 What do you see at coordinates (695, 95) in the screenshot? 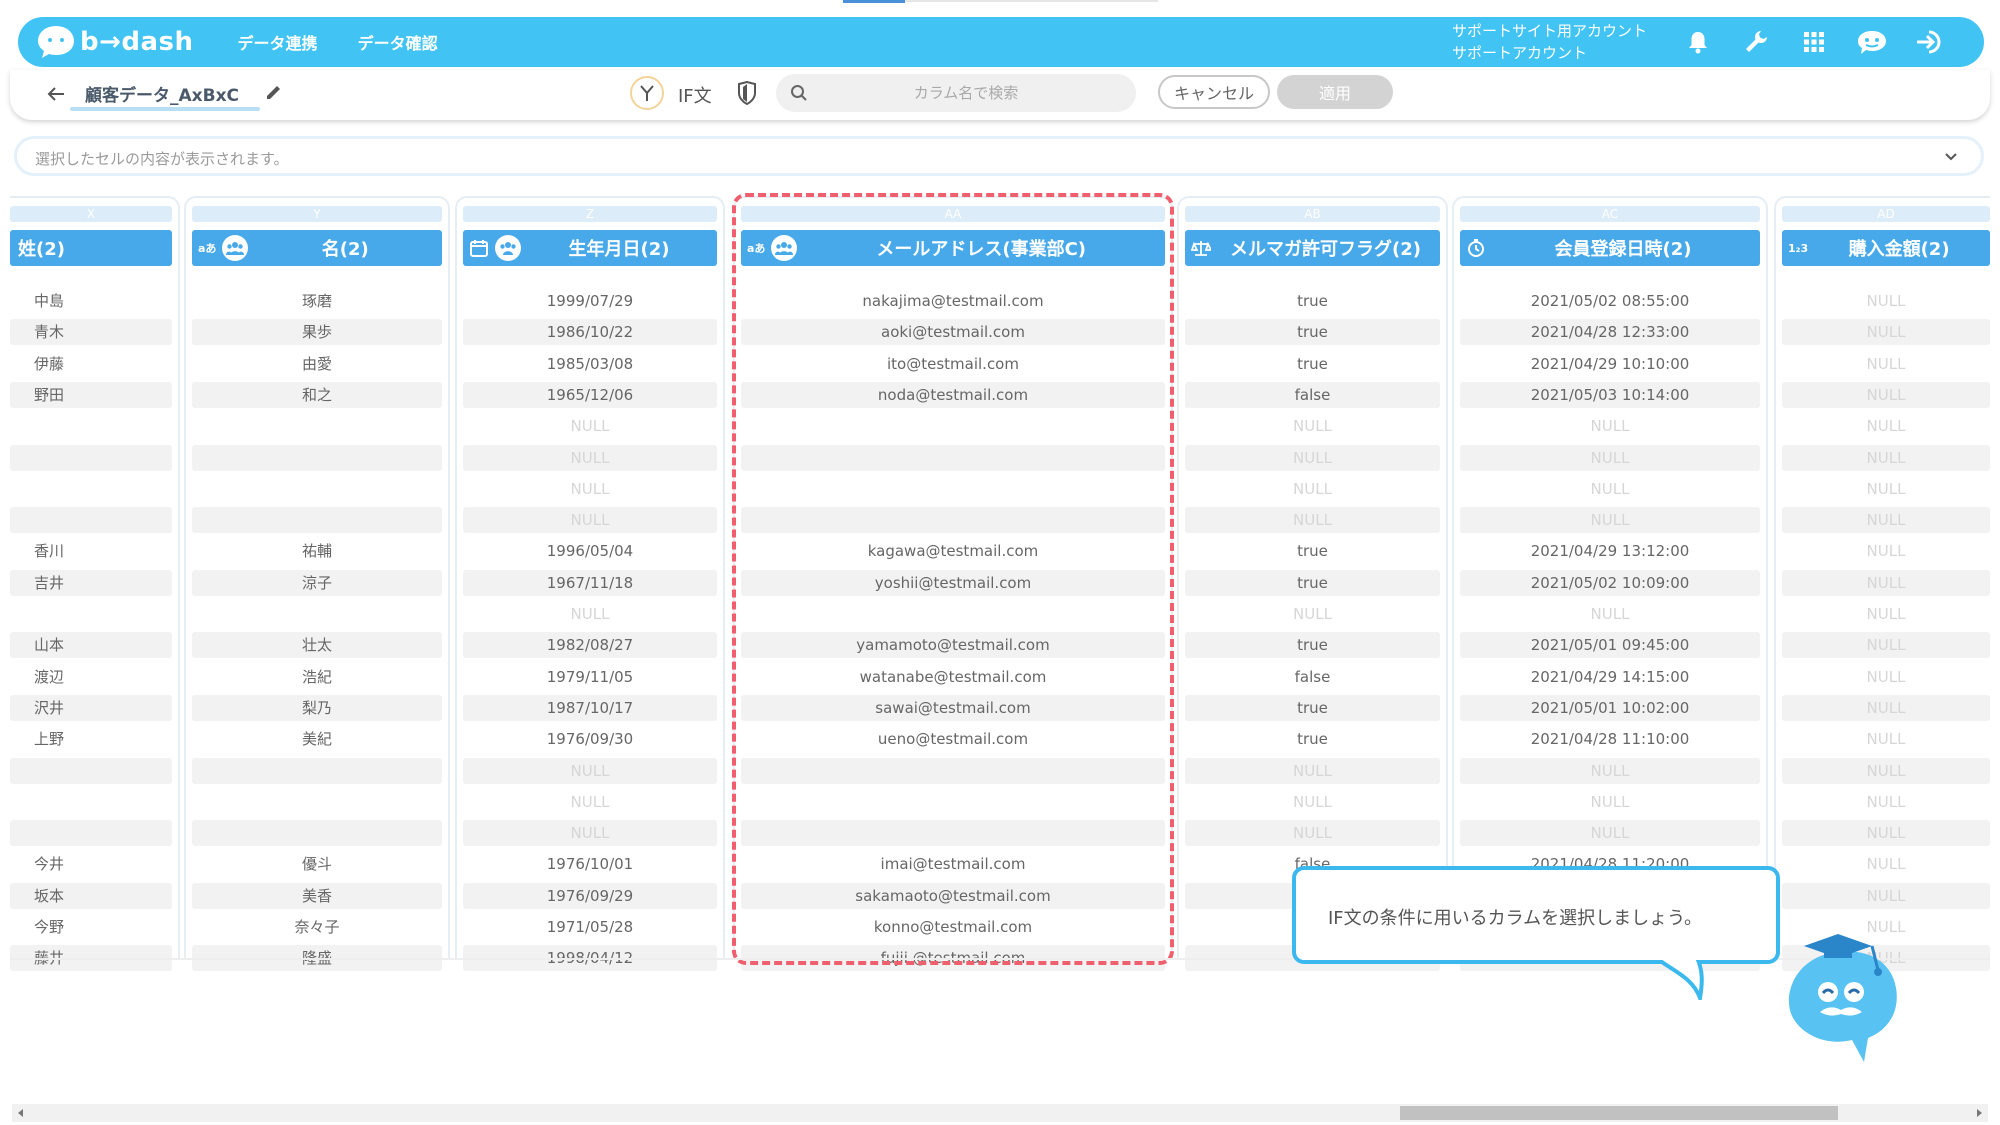
I see `if-statement-label: IF文` at bounding box center [695, 95].